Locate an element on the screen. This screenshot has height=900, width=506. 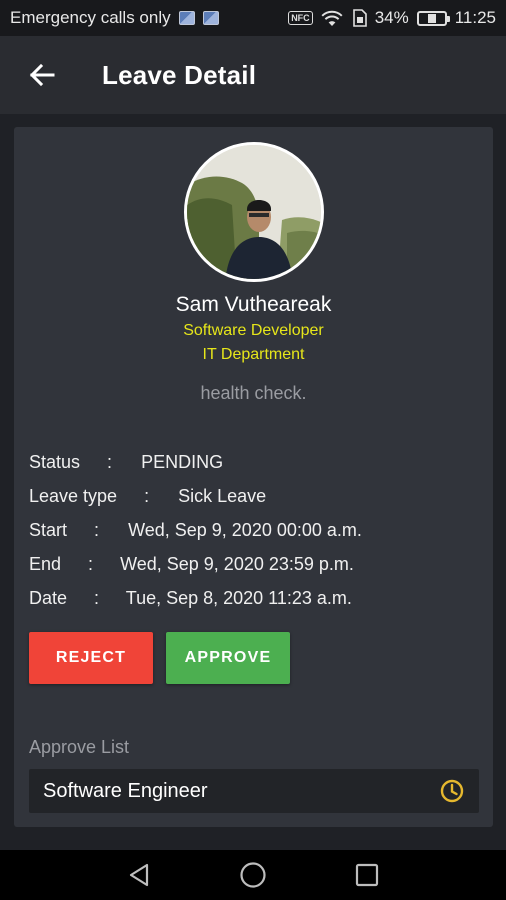
back-button is located at coordinates (42, 75).